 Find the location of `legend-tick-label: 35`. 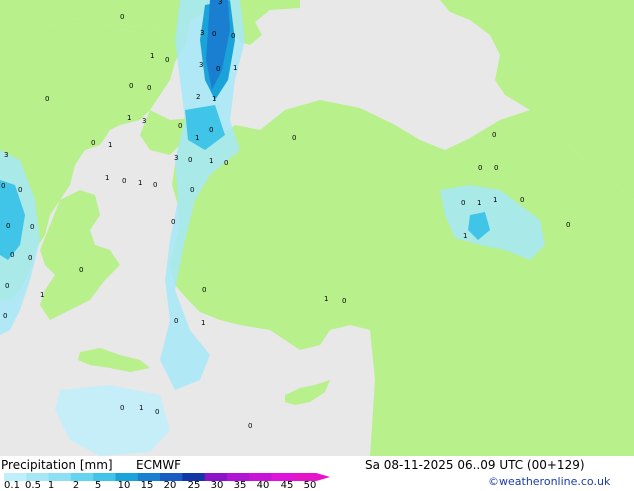

legend-tick-label: 35 is located at coordinates (240, 485).